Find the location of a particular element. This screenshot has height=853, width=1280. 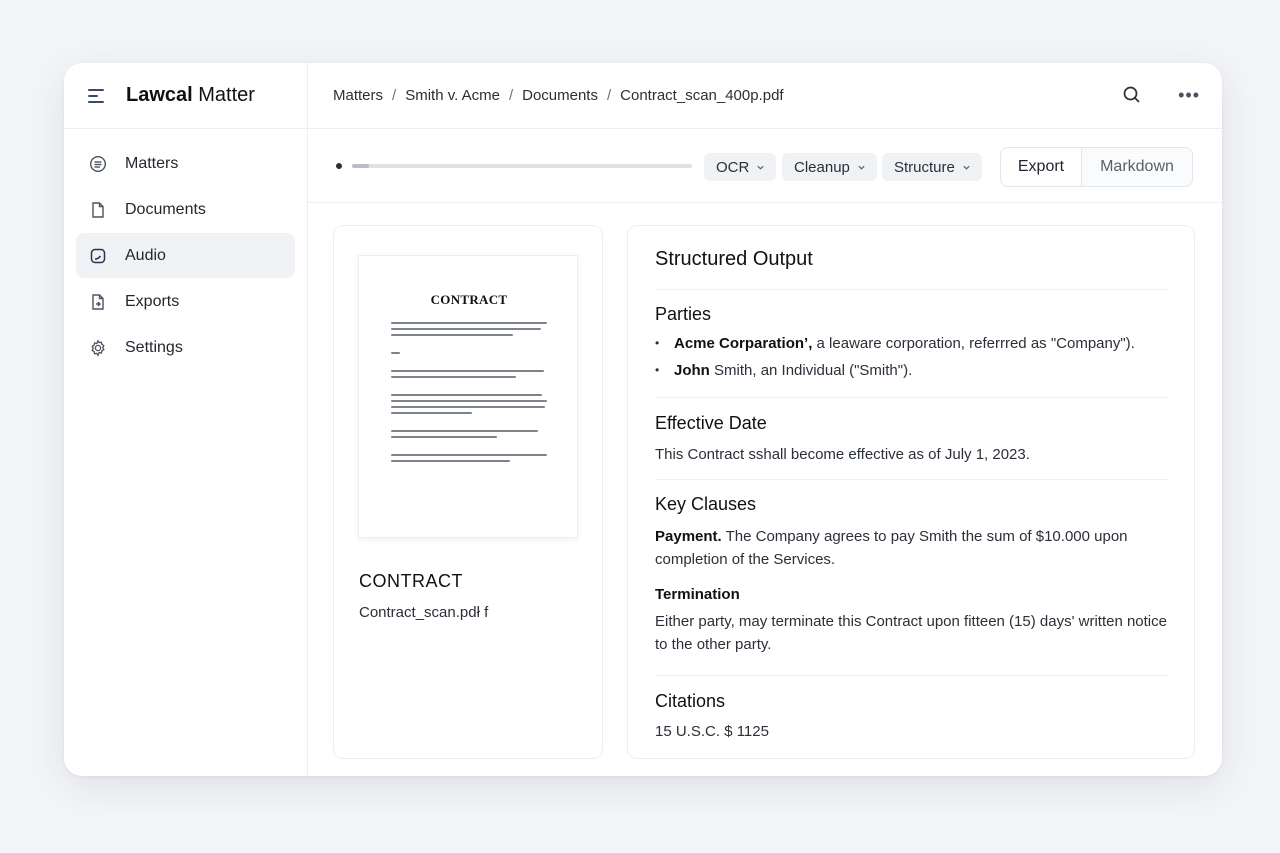

markdown-button: Markdown is located at coordinates (1137, 167).